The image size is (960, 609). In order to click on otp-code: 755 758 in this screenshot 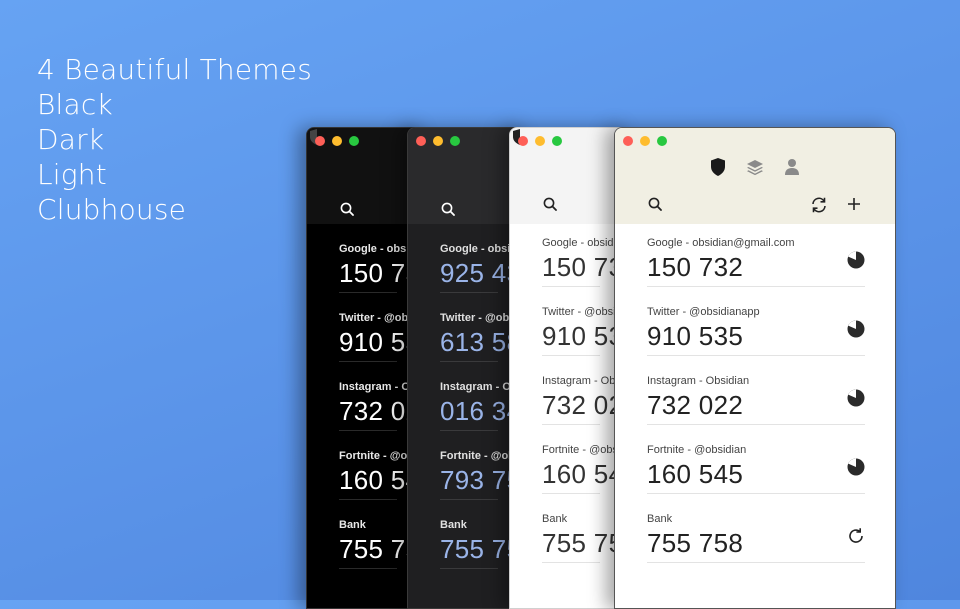, I will do `click(695, 543)`.